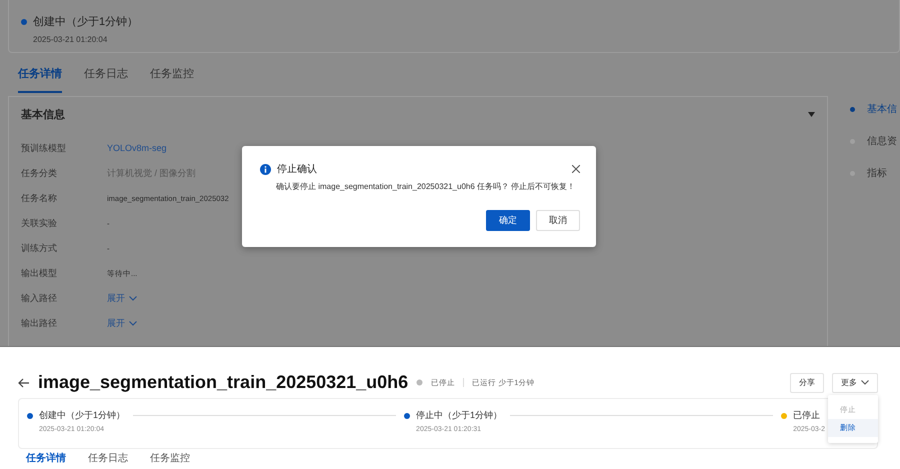  Describe the element at coordinates (873, 109) in the screenshot. I see `anchor-link: 基本信` at that location.